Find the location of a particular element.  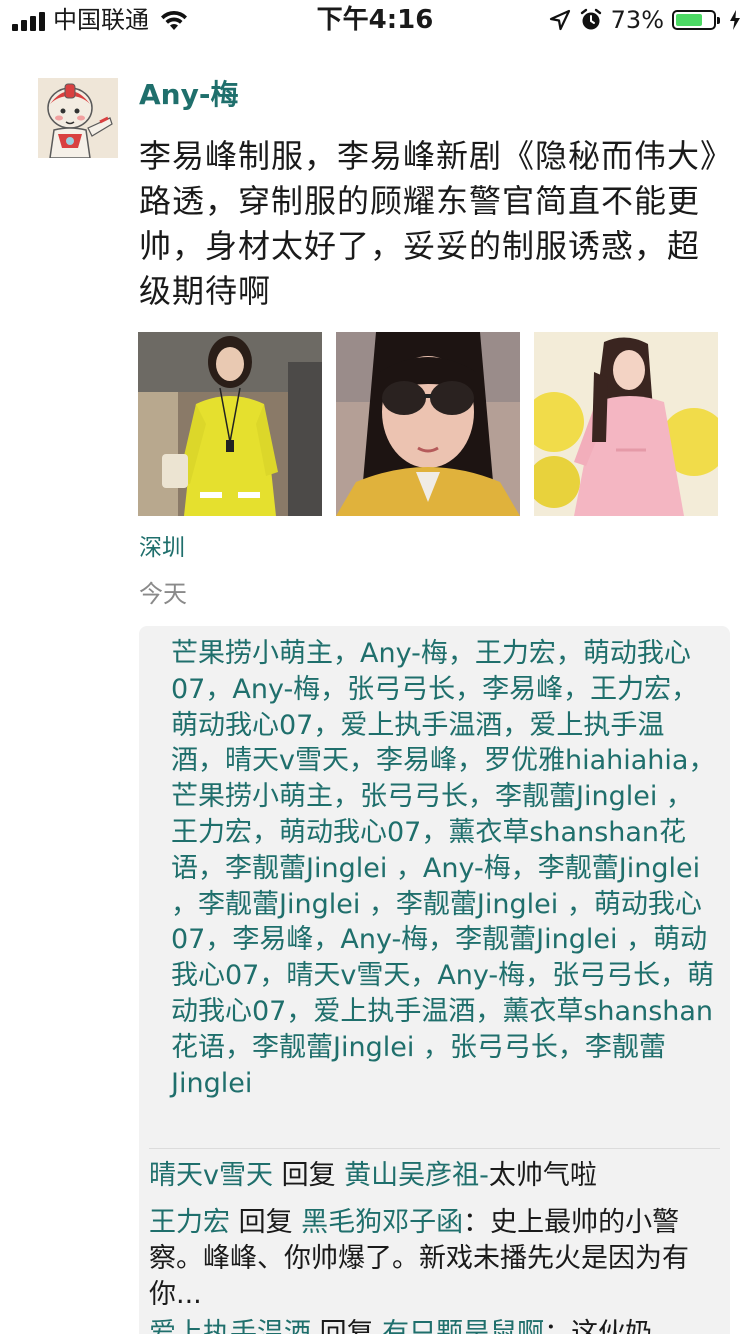

battery-icon is located at coordinates (696, 20).